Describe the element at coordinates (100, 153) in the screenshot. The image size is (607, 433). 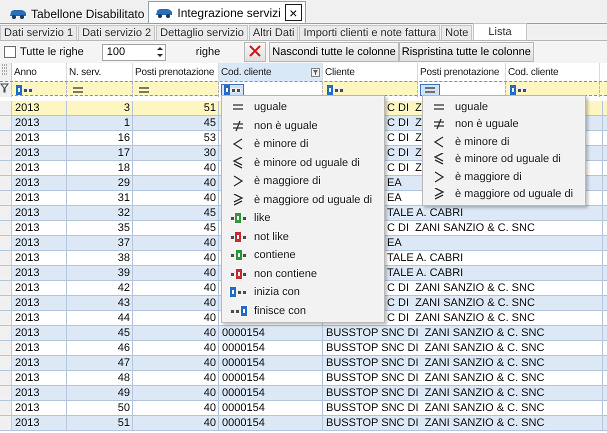
I see `table-cell: 17` at that location.